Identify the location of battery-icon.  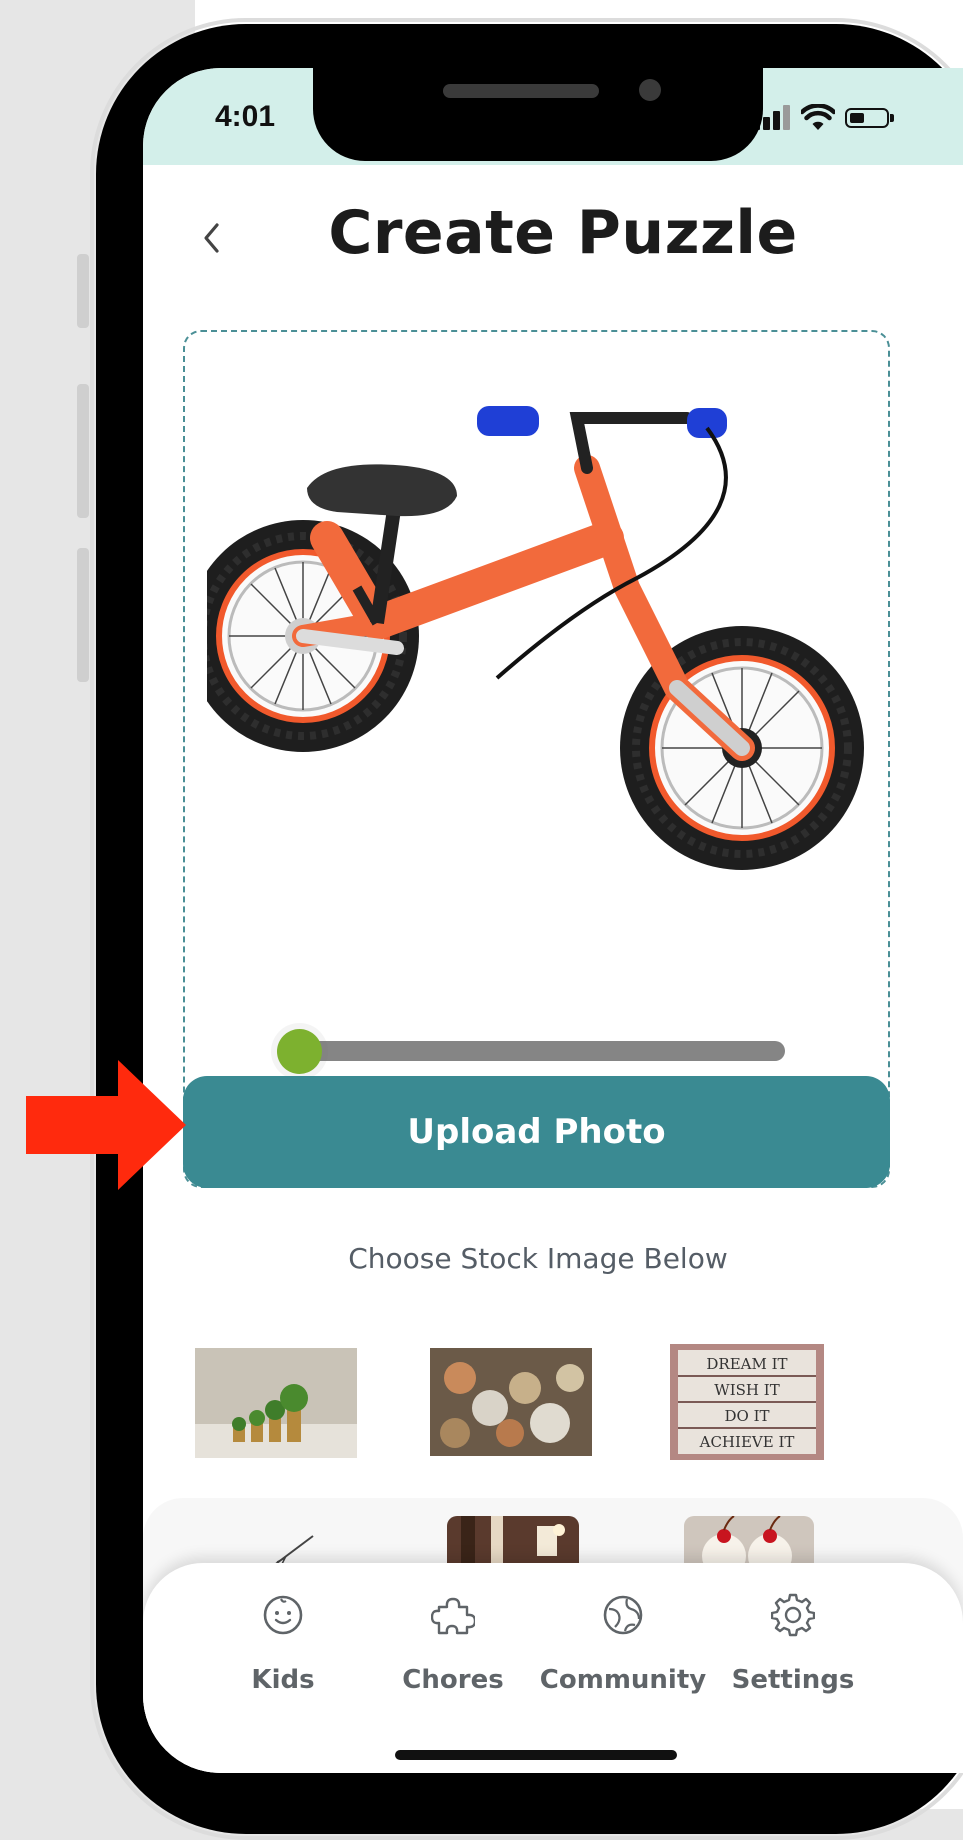
(867, 118).